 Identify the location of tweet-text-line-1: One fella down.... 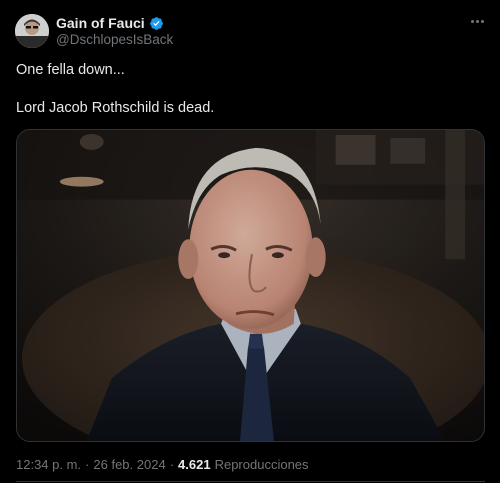
(70, 70).